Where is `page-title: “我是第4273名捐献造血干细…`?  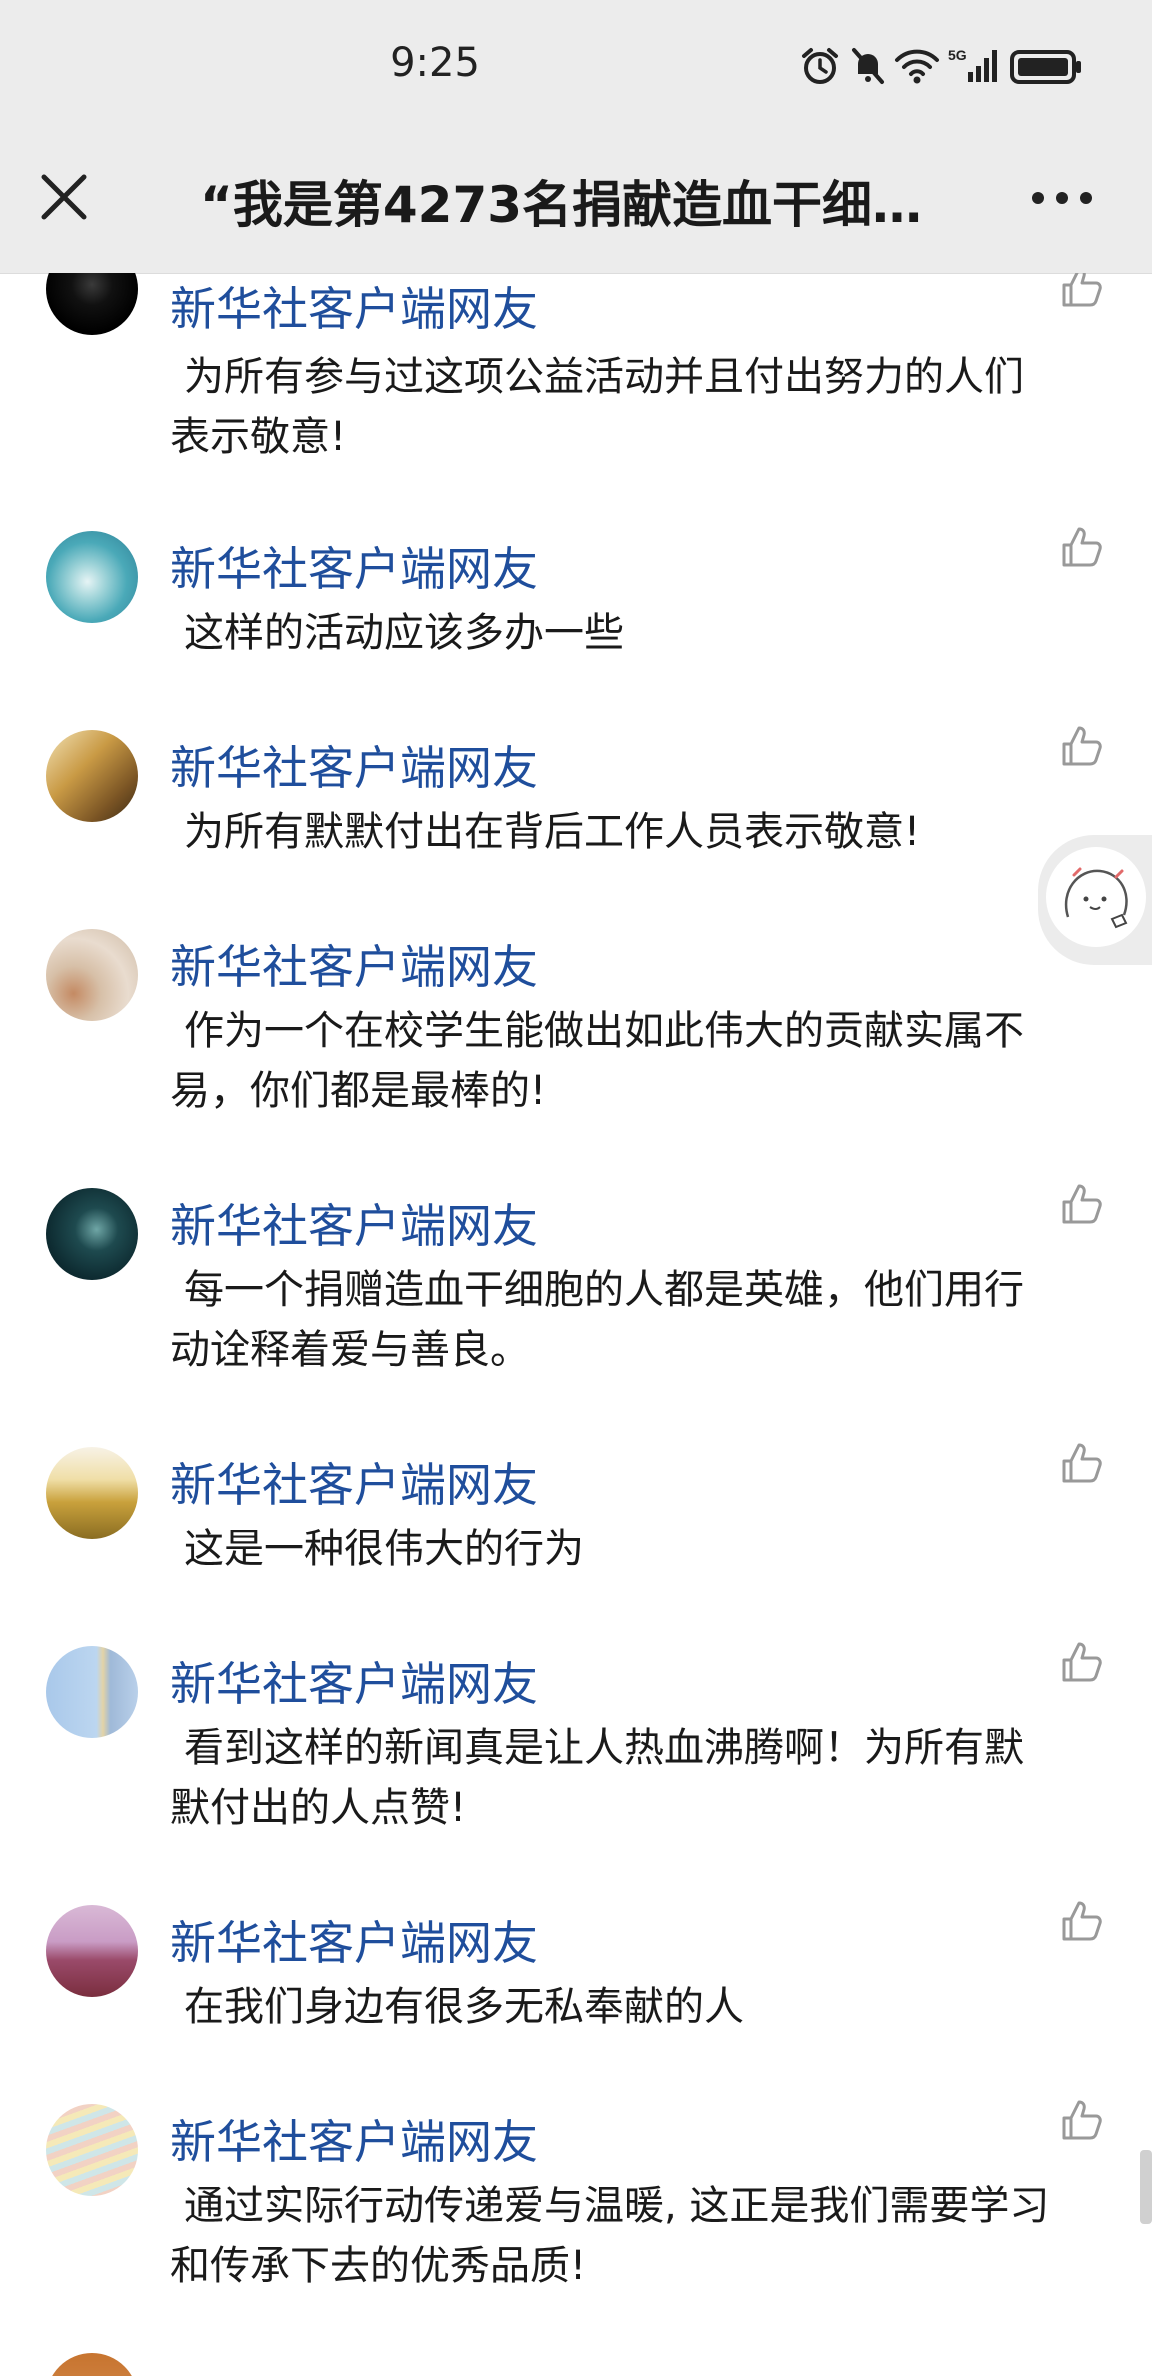
page-title: “我是第4273名捐献造血干细… is located at coordinates (561, 205).